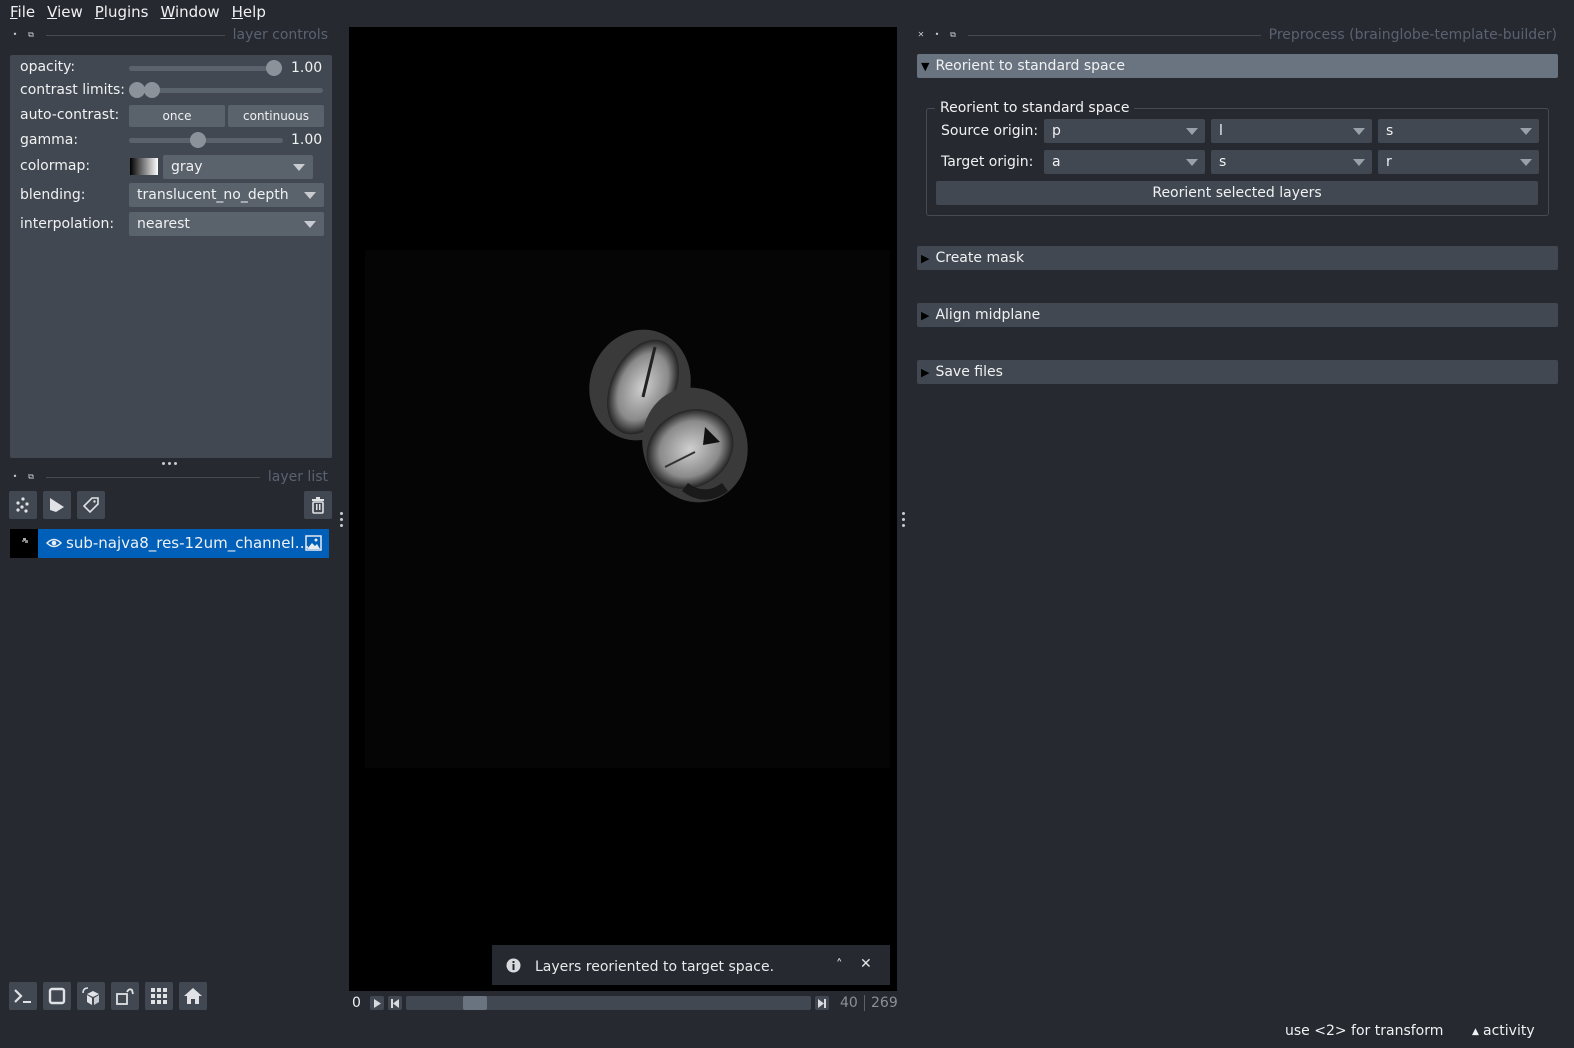  Describe the element at coordinates (925, 66) in the screenshot. I see `triangle-down-icon: ▼` at that location.